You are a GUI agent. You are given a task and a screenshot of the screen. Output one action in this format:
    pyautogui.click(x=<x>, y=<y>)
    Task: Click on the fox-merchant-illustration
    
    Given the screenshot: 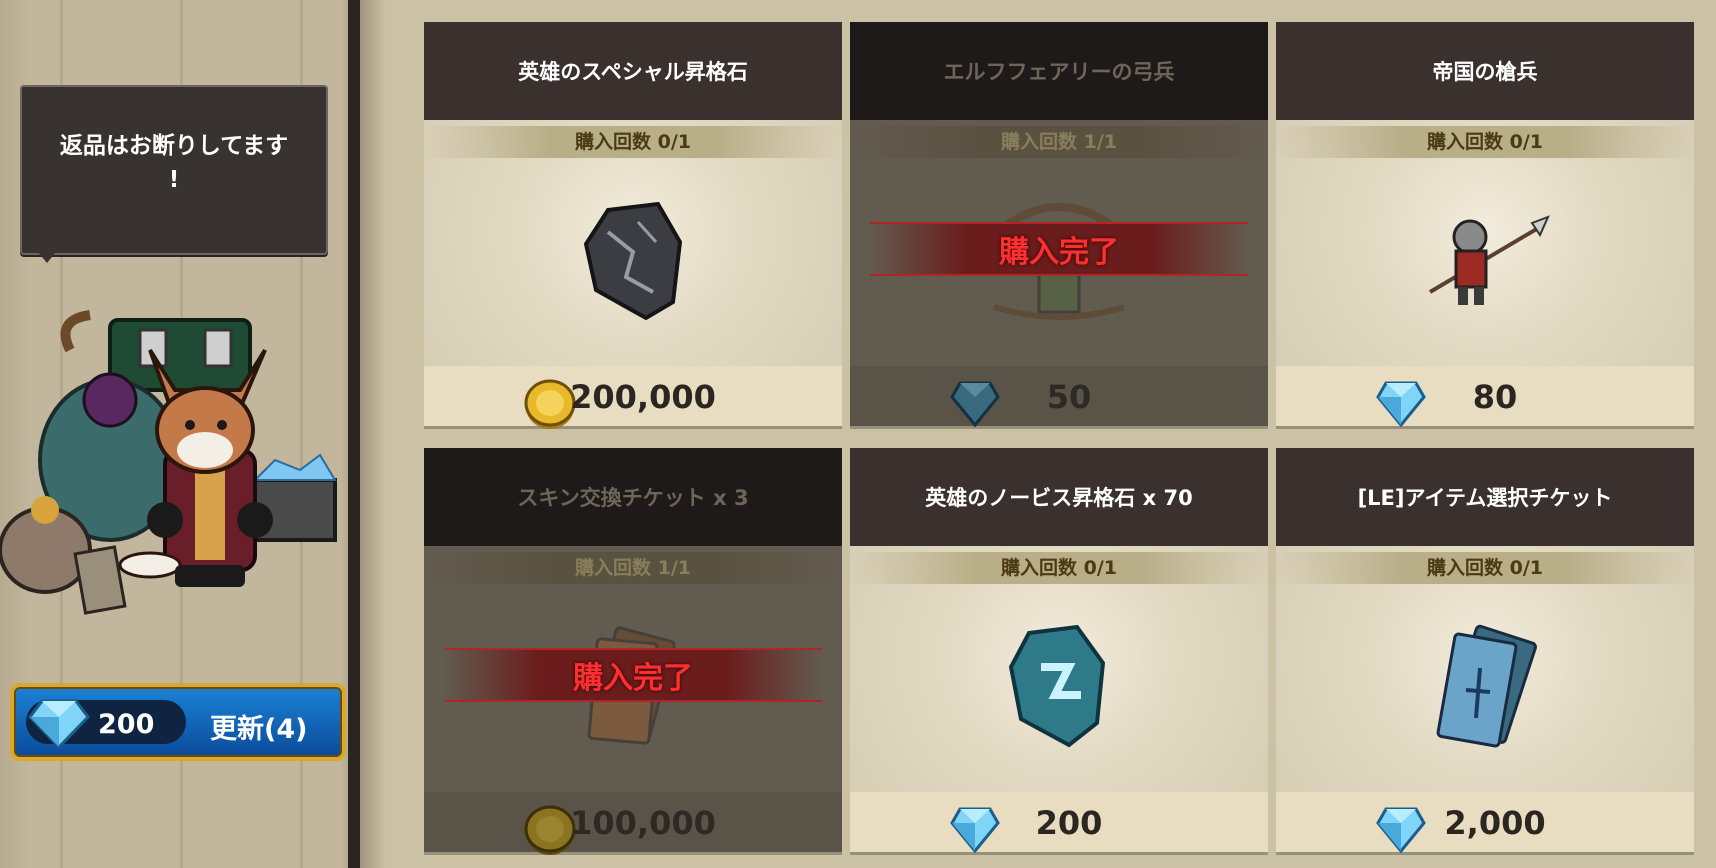 What is the action you would take?
    pyautogui.click(x=168, y=462)
    